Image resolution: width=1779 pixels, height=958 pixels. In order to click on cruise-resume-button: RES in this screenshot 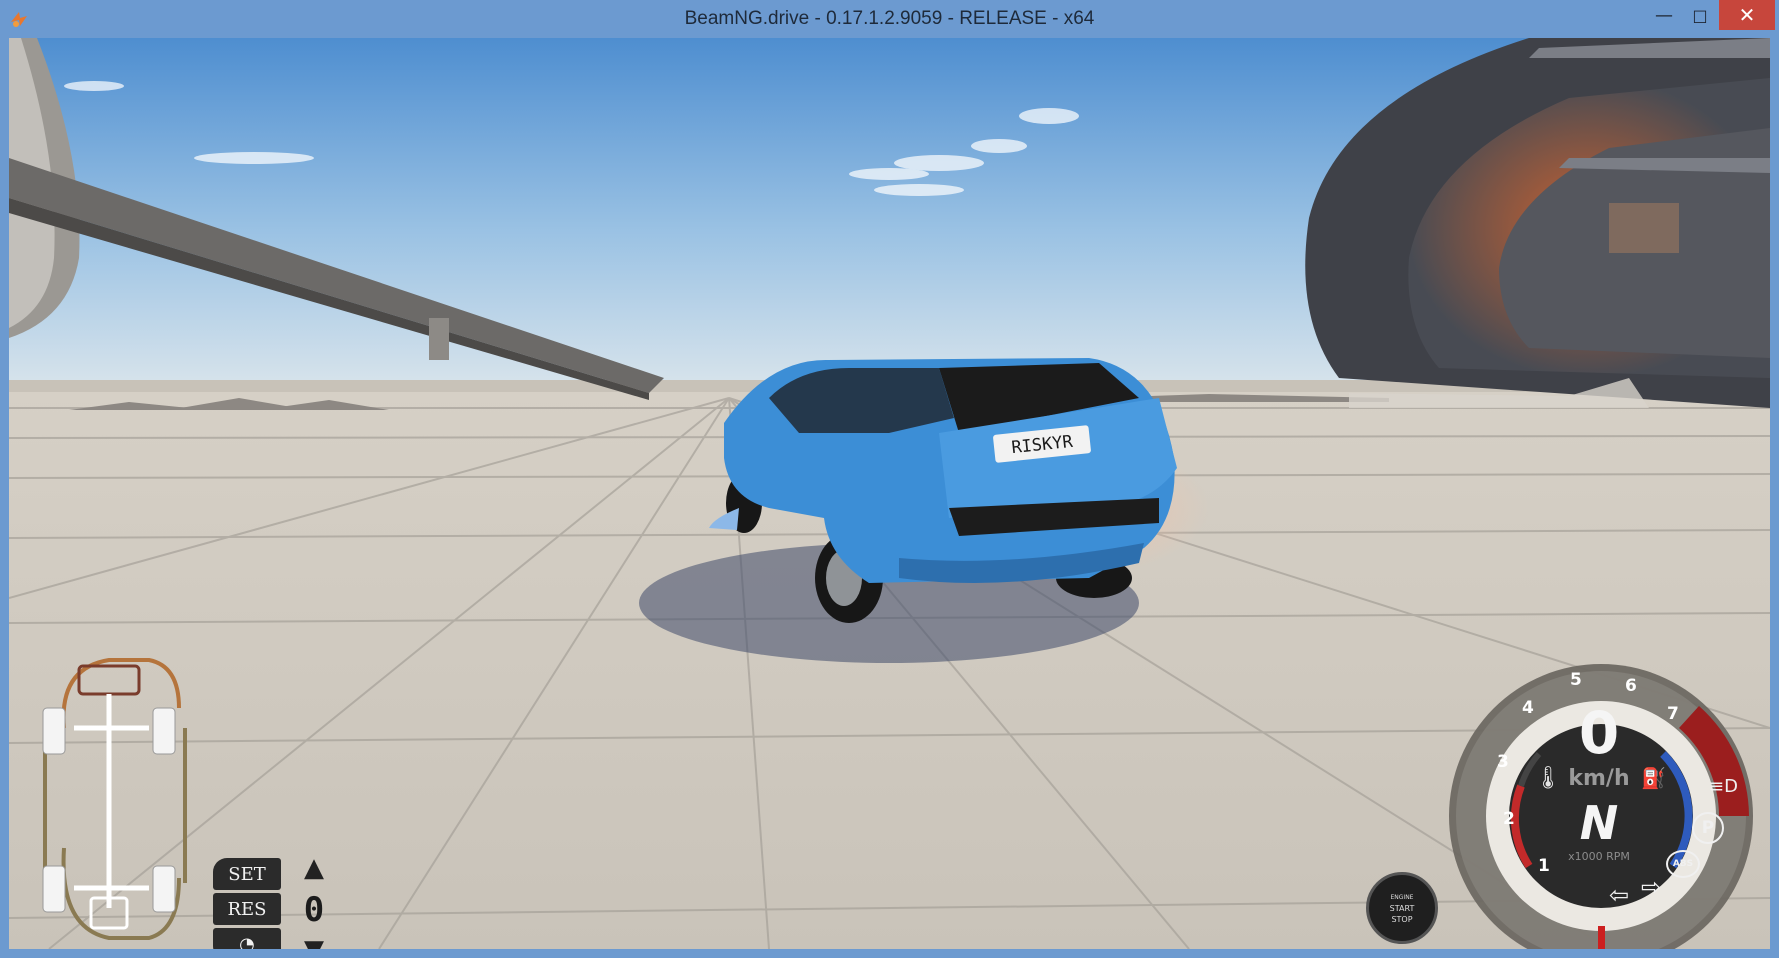, I will do `click(247, 909)`.